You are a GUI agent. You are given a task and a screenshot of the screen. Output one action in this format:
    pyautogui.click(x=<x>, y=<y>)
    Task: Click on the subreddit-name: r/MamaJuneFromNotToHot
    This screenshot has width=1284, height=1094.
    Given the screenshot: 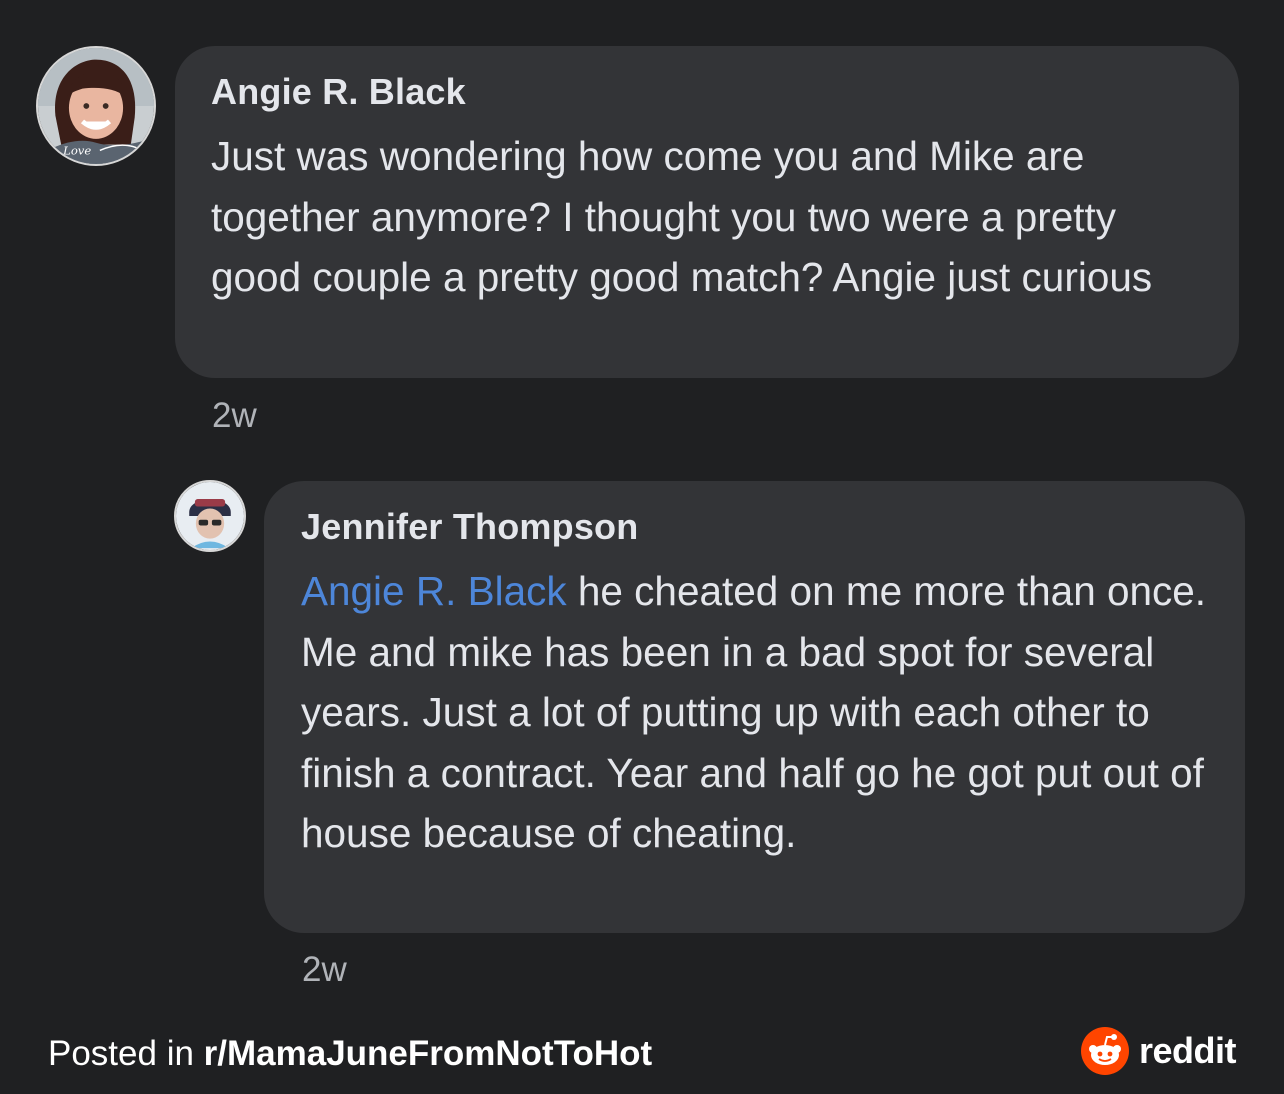 What is the action you would take?
    pyautogui.click(x=428, y=1053)
    